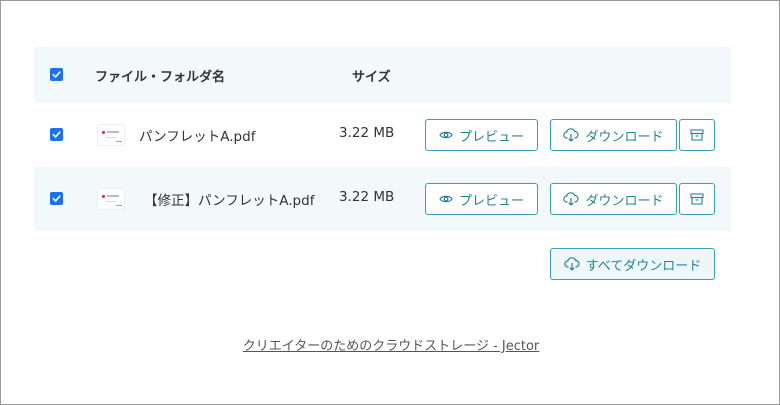  Describe the element at coordinates (643, 266) in the screenshot. I see `download-all-label: すべてダウンロード` at that location.